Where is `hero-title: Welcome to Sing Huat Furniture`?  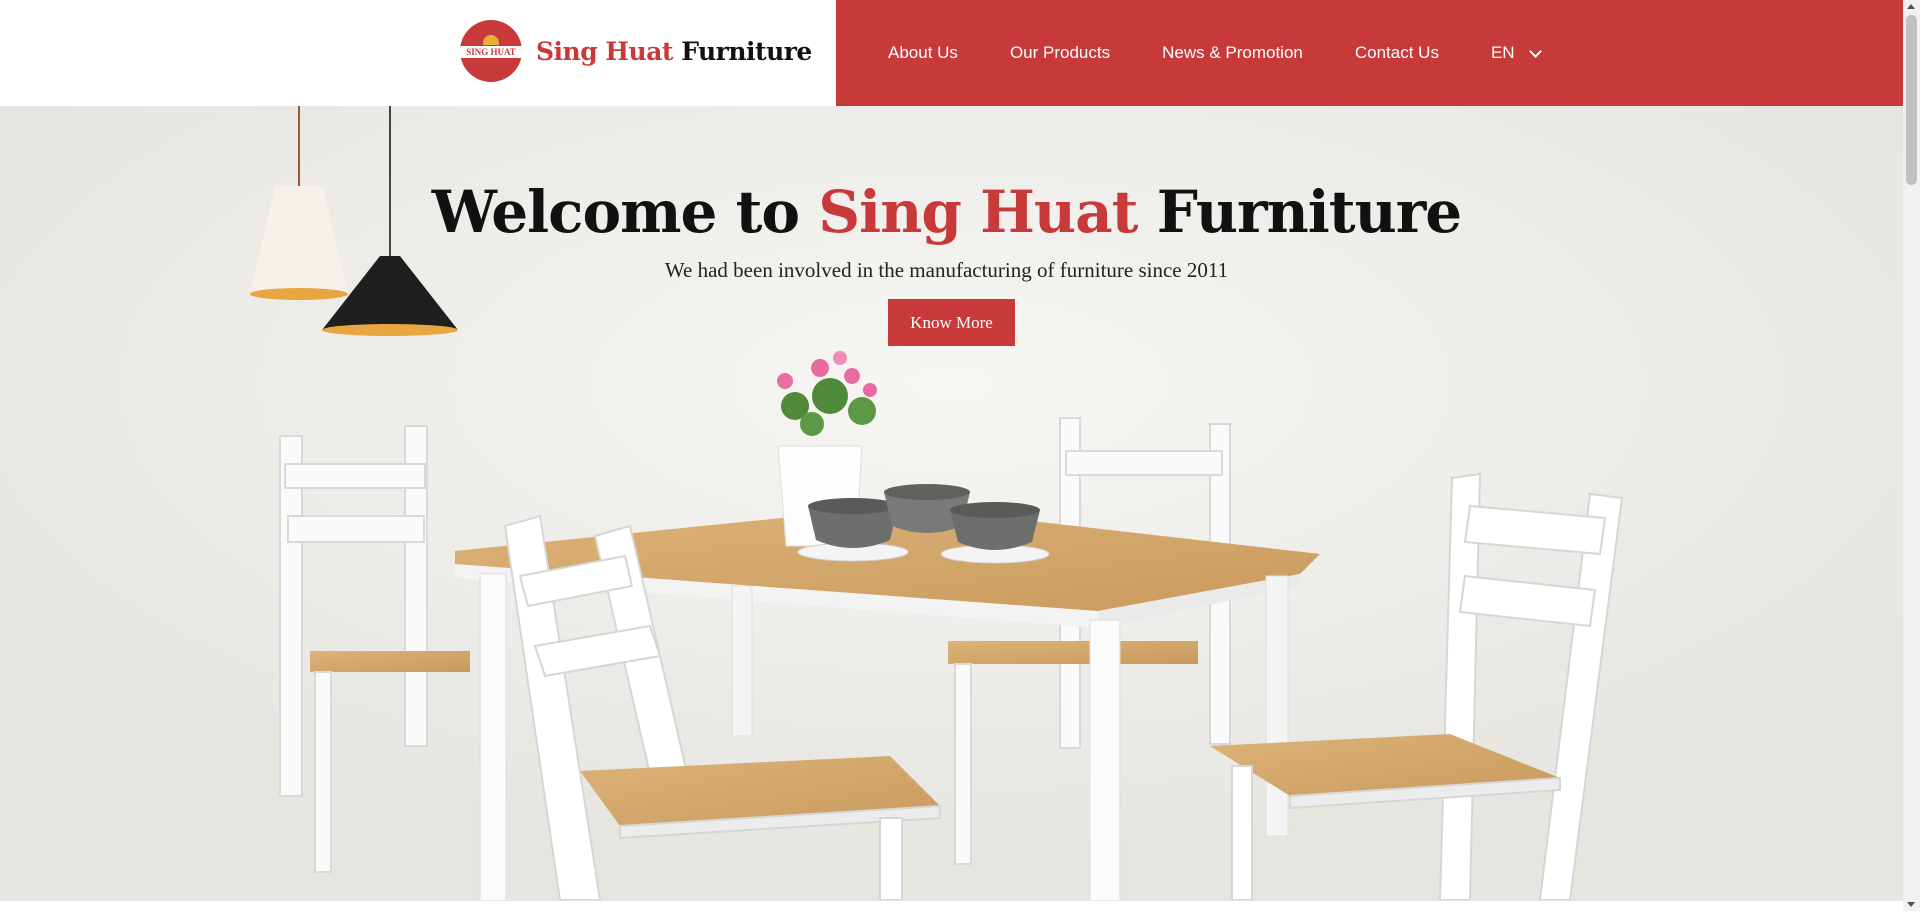
hero-title: Welcome to Sing Huat Furniture is located at coordinates (946, 212).